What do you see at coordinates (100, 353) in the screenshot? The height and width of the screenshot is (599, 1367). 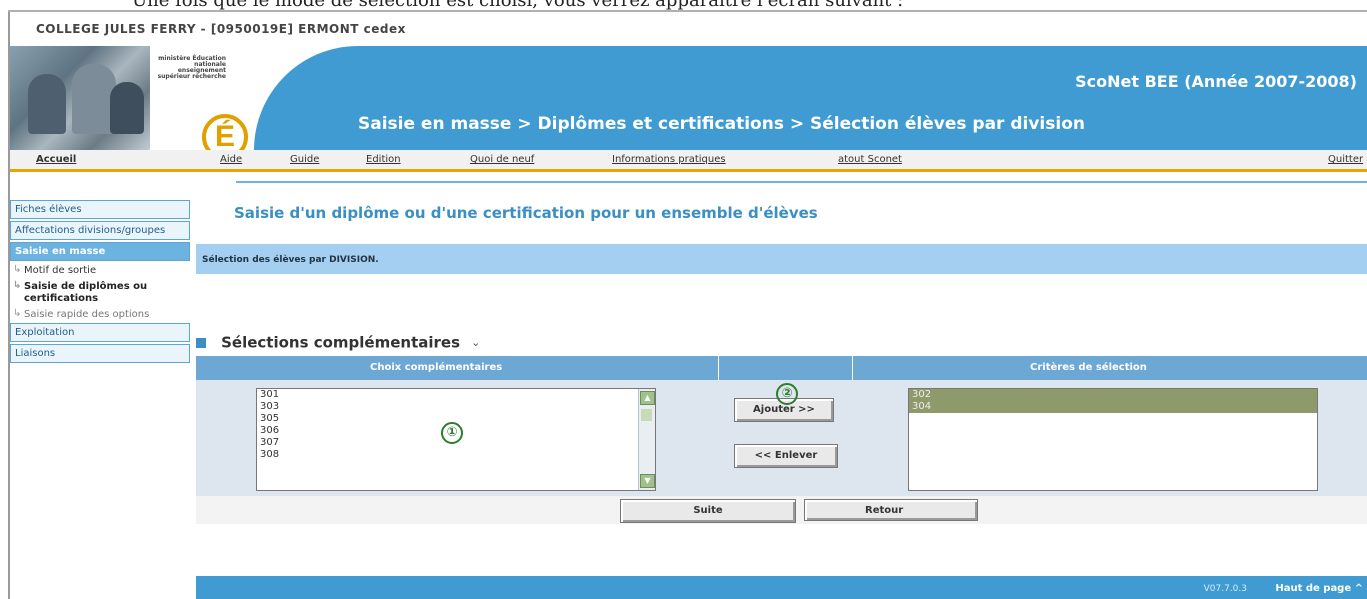 I see `sidebar-item-liaisons: Liaisons` at bounding box center [100, 353].